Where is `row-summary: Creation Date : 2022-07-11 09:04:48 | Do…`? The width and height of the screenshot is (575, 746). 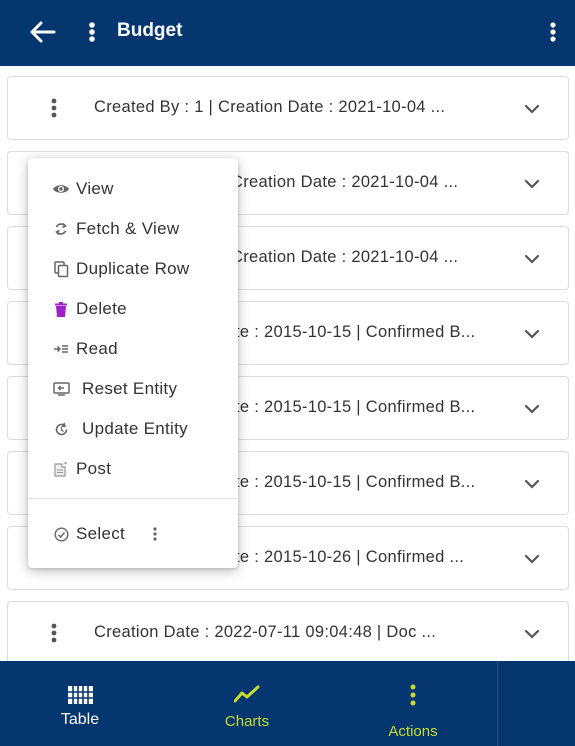 row-summary: Creation Date : 2022-07-11 09:04:48 | Do… is located at coordinates (265, 632).